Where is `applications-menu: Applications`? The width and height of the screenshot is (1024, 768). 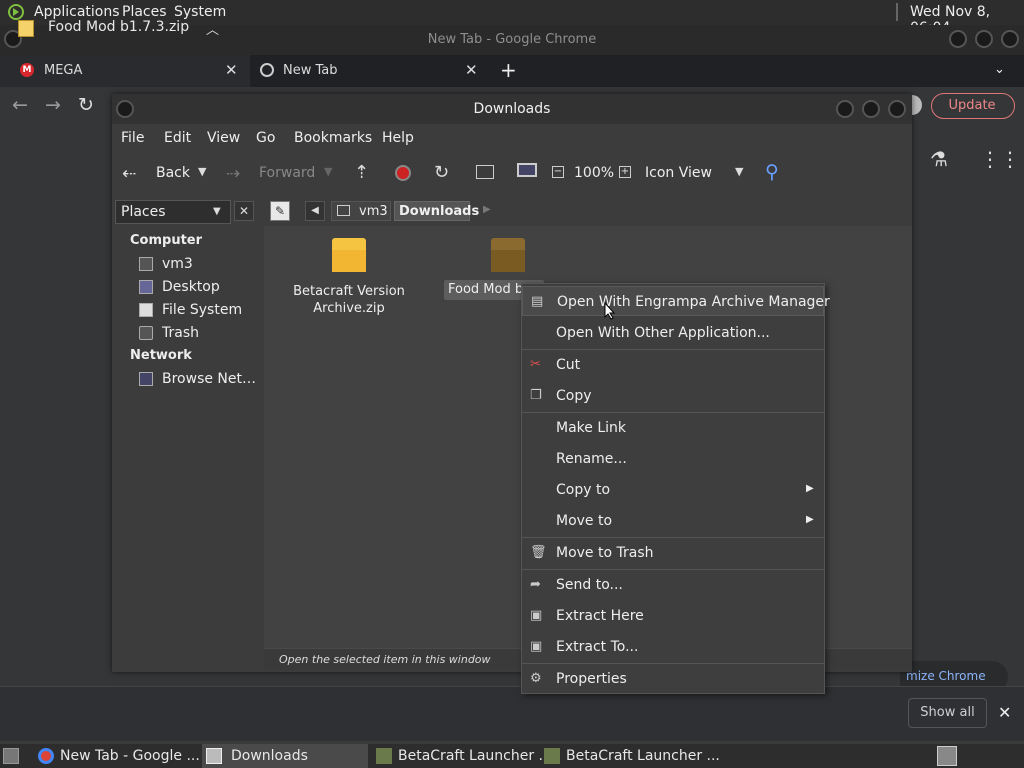
applications-menu: Applications is located at coordinates (77, 12).